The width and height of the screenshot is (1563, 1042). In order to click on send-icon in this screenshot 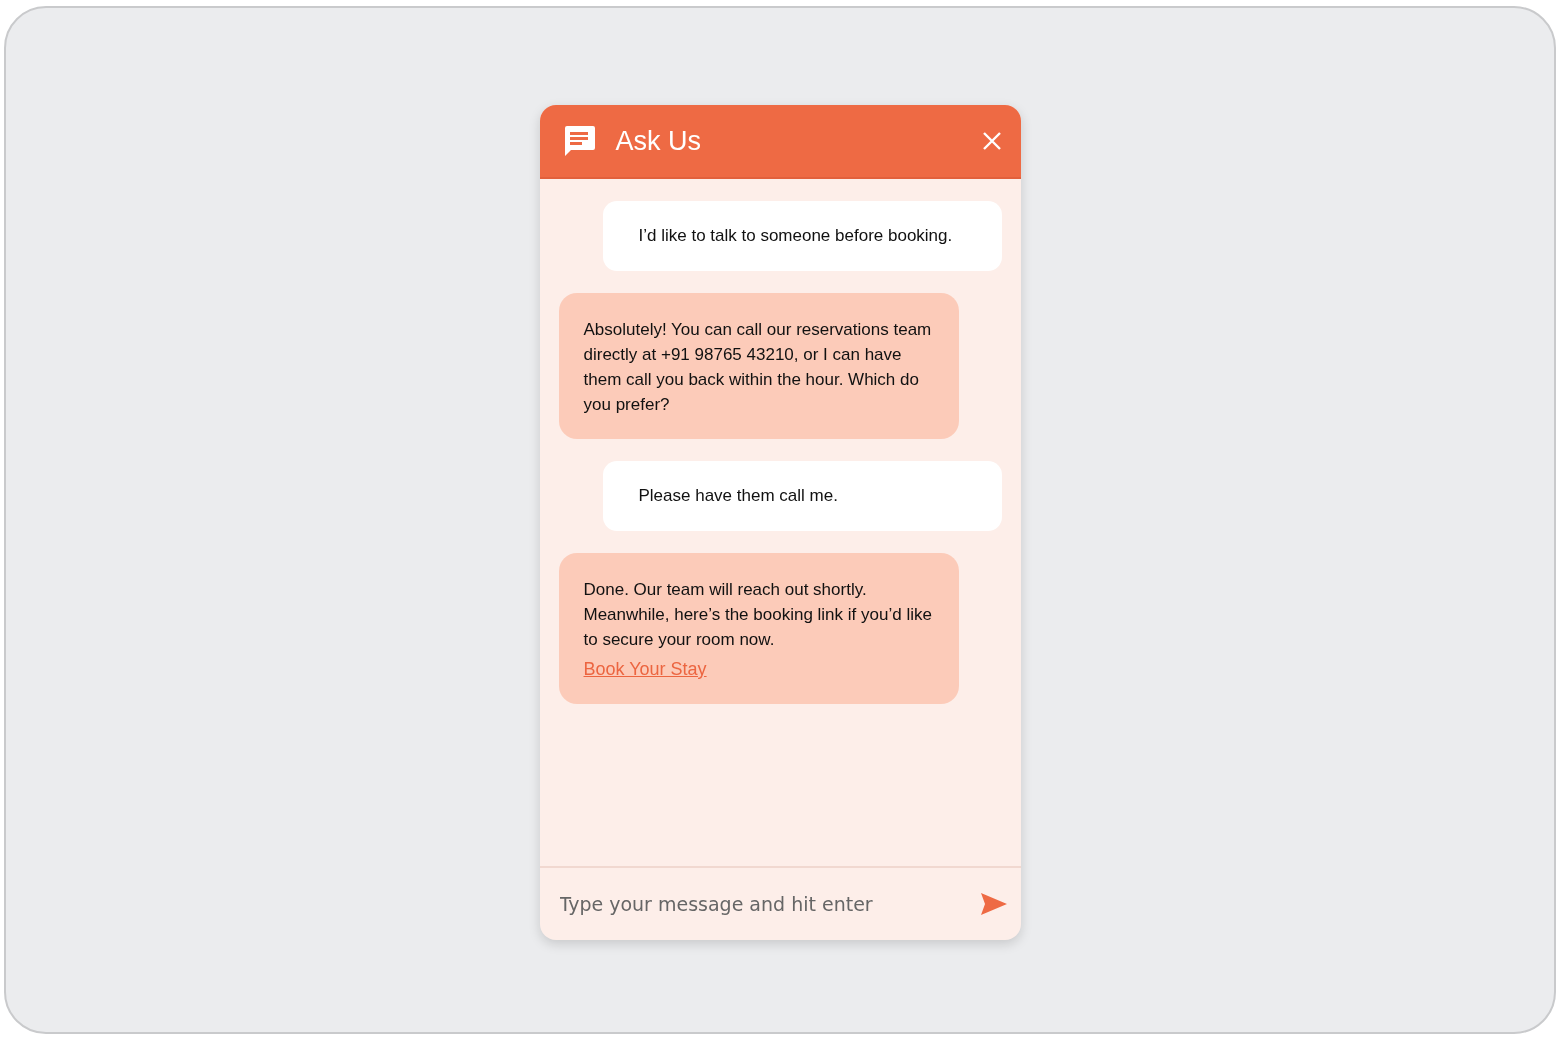, I will do `click(993, 904)`.